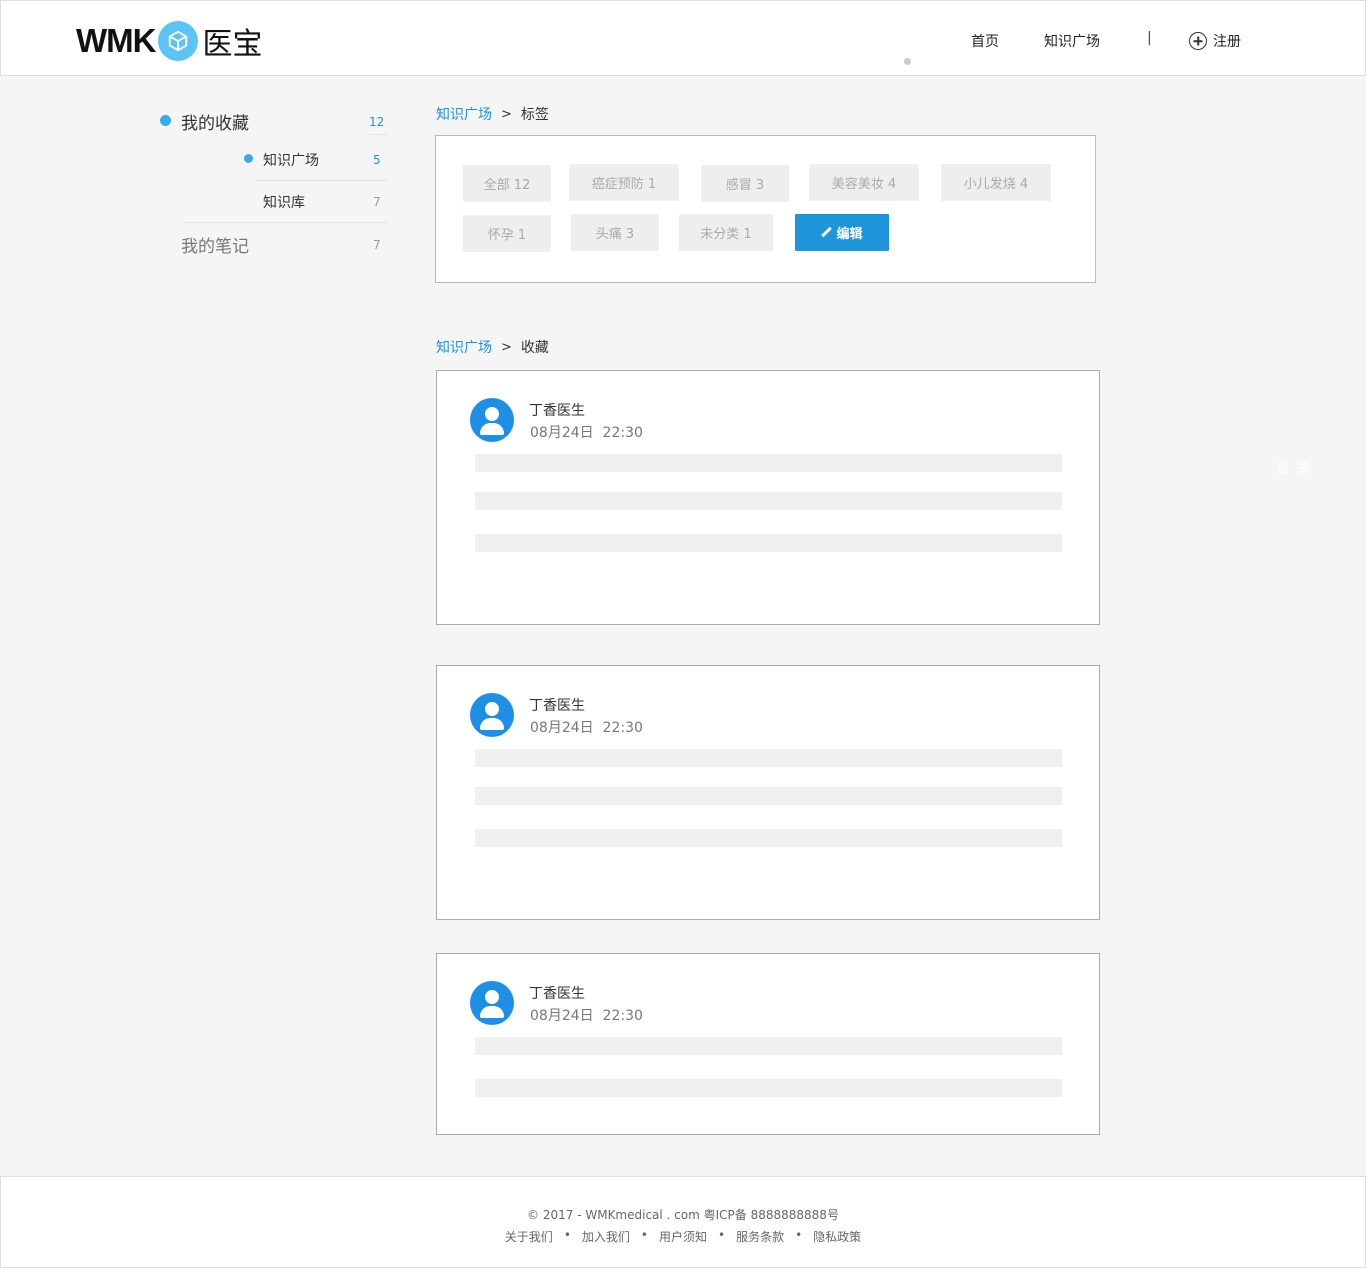 This screenshot has height=1268, width=1366. Describe the element at coordinates (864, 182) in the screenshot. I see `tag-beauty: 美容美妆 4` at that location.